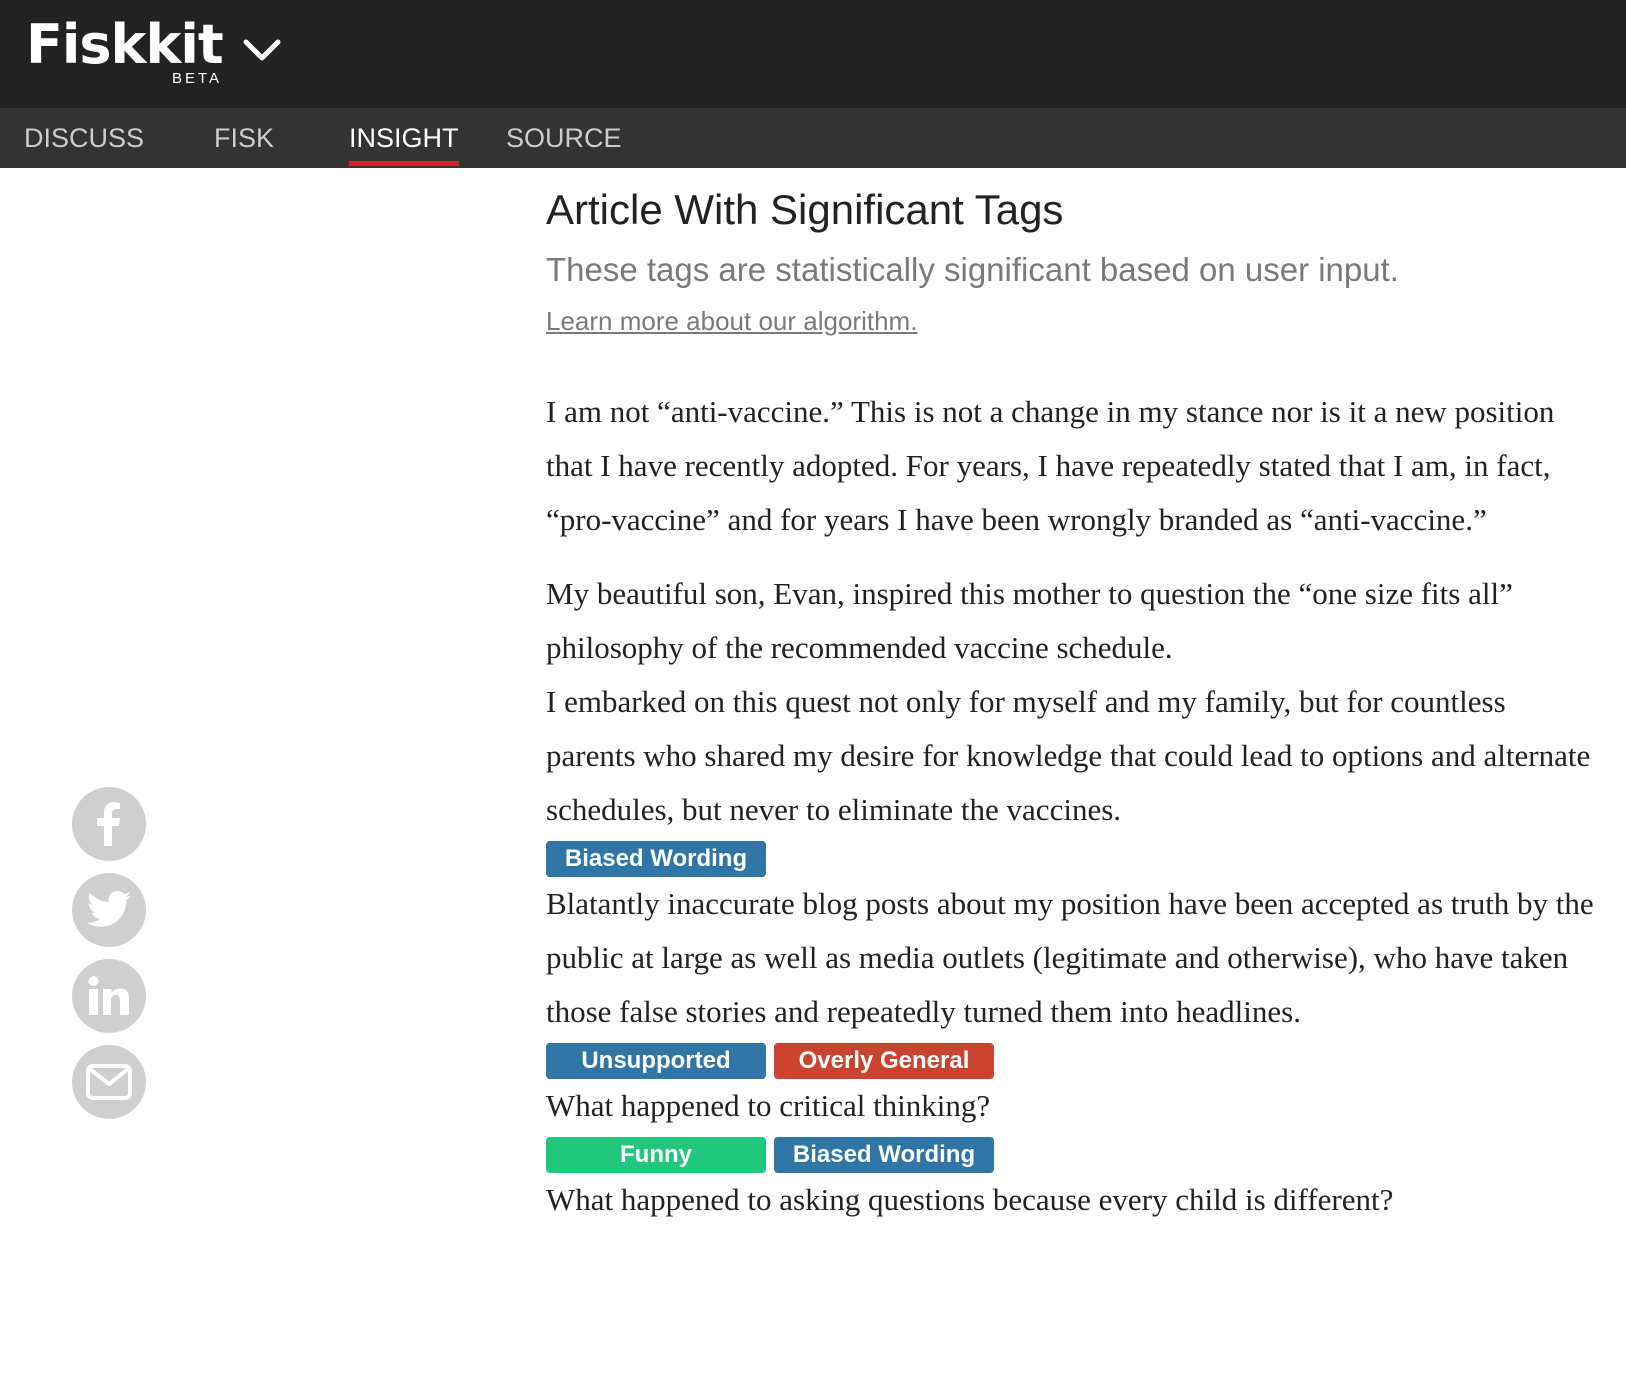  I want to click on tag-unsupported: Unsupported, so click(656, 1061).